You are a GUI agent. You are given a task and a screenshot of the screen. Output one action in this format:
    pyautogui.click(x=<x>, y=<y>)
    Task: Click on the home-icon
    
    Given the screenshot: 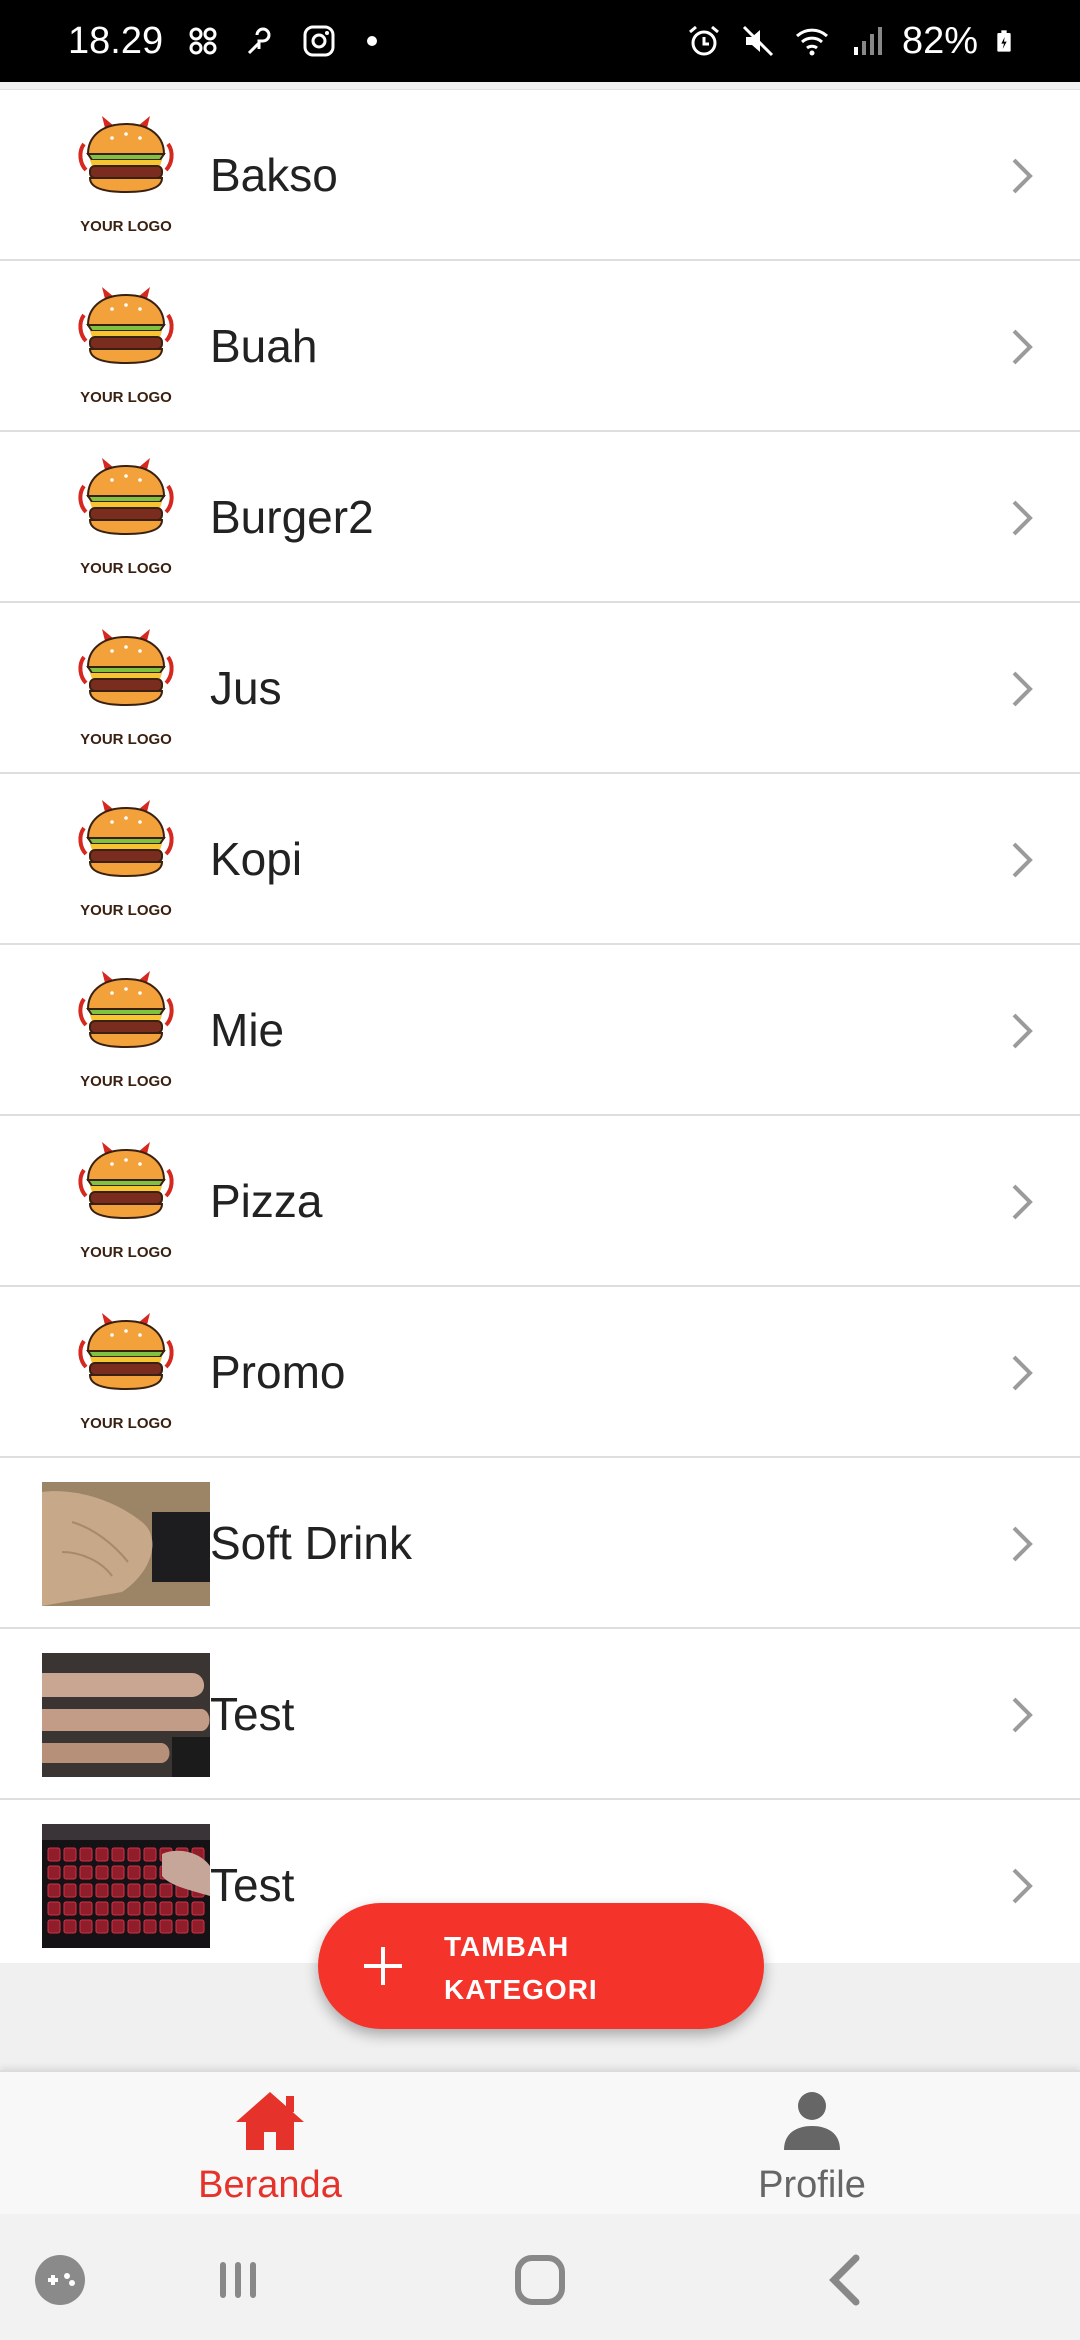 What is the action you would take?
    pyautogui.click(x=270, y=2121)
    